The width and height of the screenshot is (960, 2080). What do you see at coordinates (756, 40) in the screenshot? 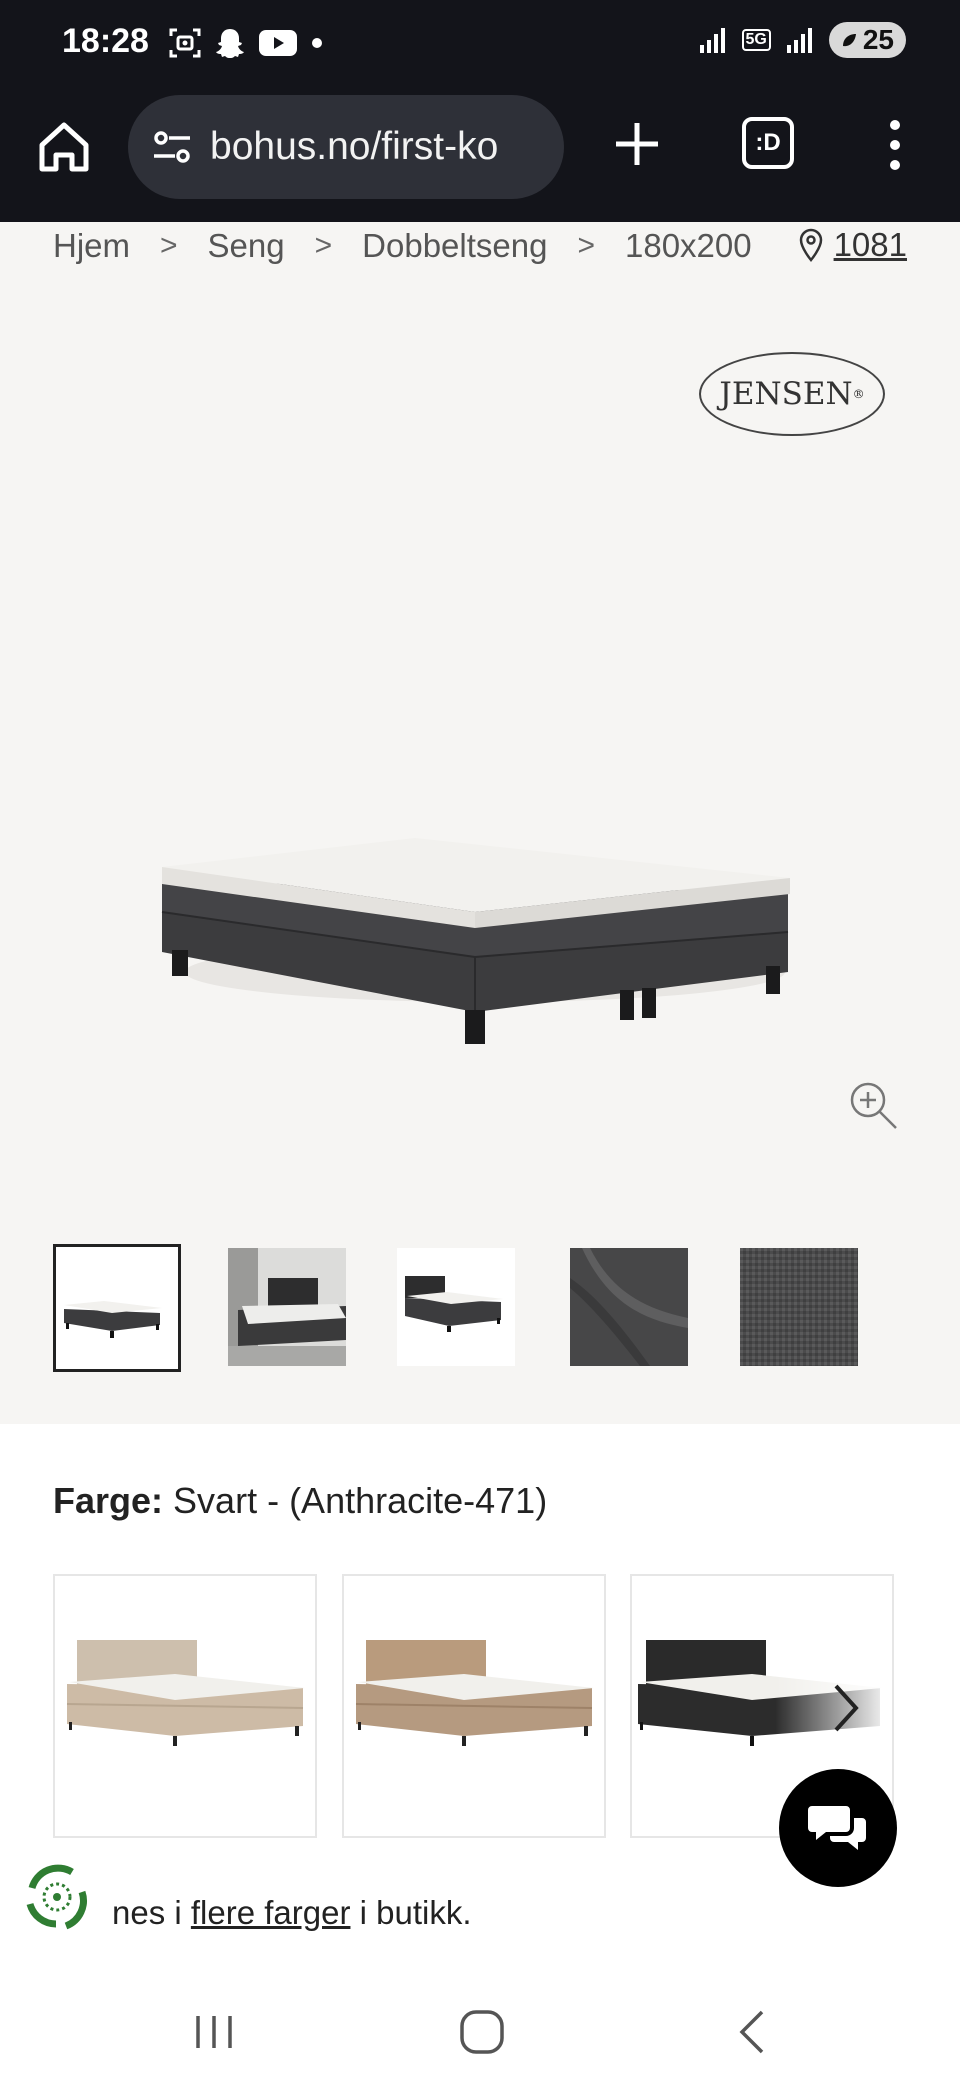
I see `network-type-label: 5G` at bounding box center [756, 40].